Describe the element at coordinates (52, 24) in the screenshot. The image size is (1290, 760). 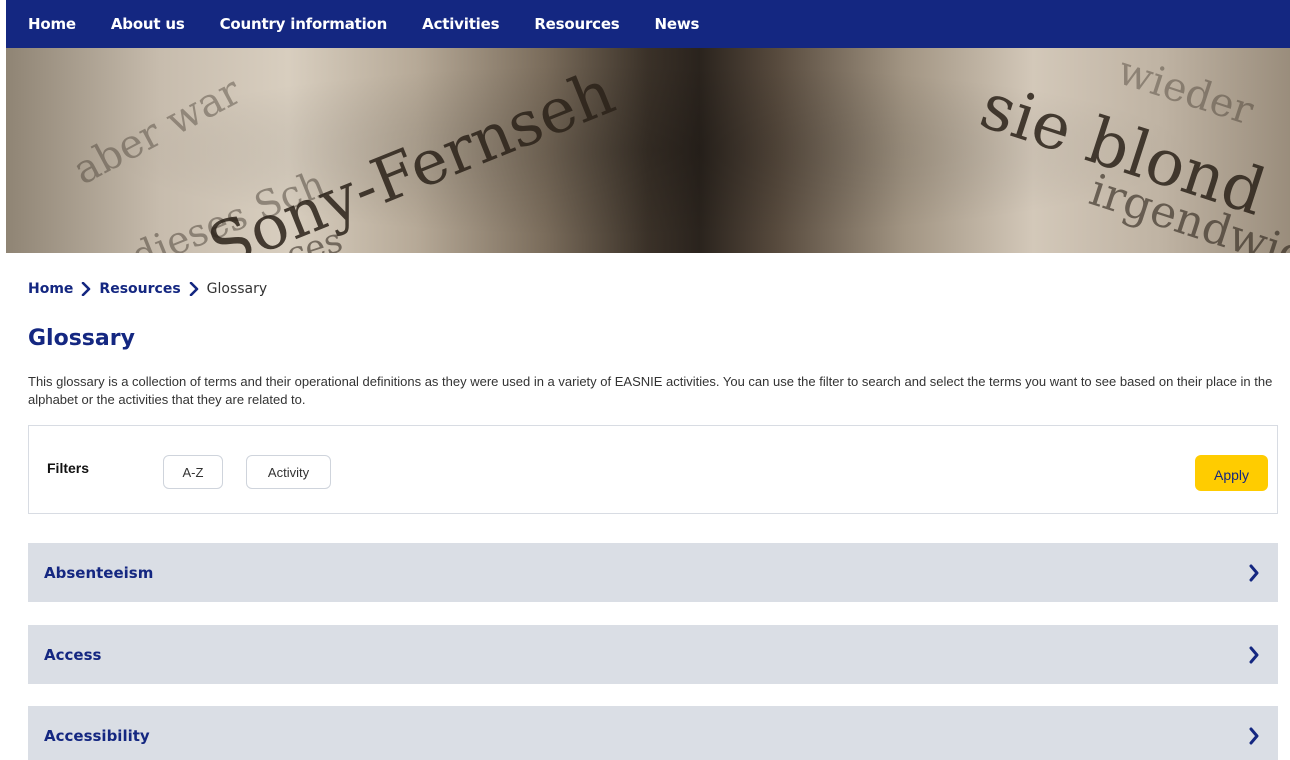
I see `nav-home: Home` at that location.